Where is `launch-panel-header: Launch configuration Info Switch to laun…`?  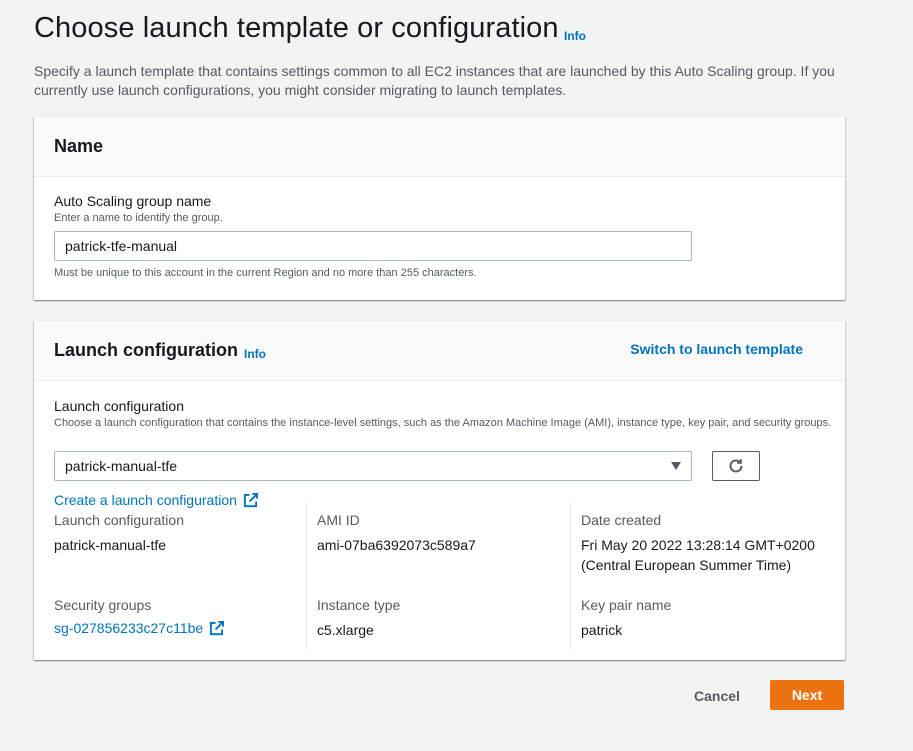
launch-panel-header: Launch configuration Info Switch to laun… is located at coordinates (439, 351).